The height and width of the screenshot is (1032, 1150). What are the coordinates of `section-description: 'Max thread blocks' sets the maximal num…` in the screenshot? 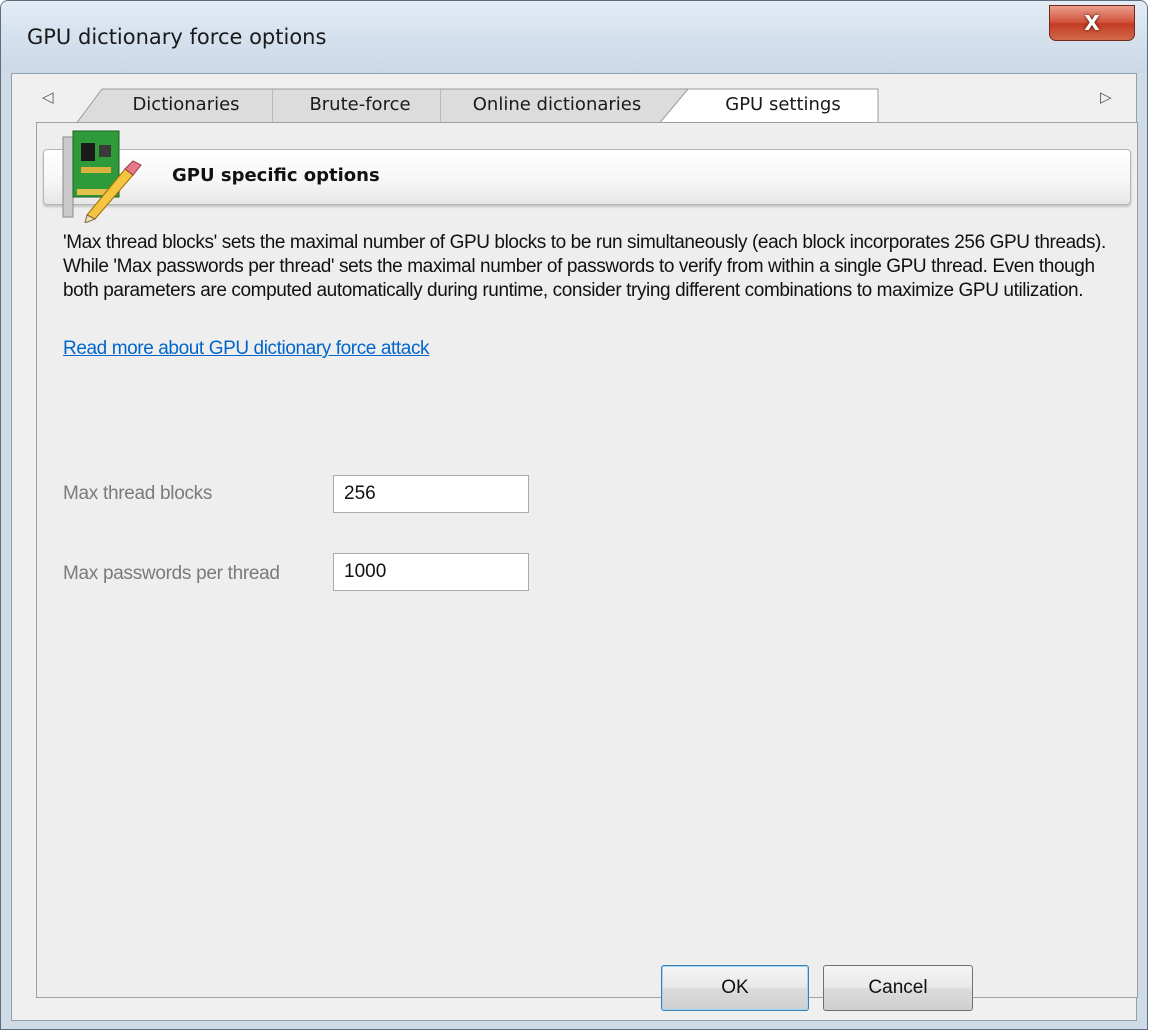 It's located at (584, 266).